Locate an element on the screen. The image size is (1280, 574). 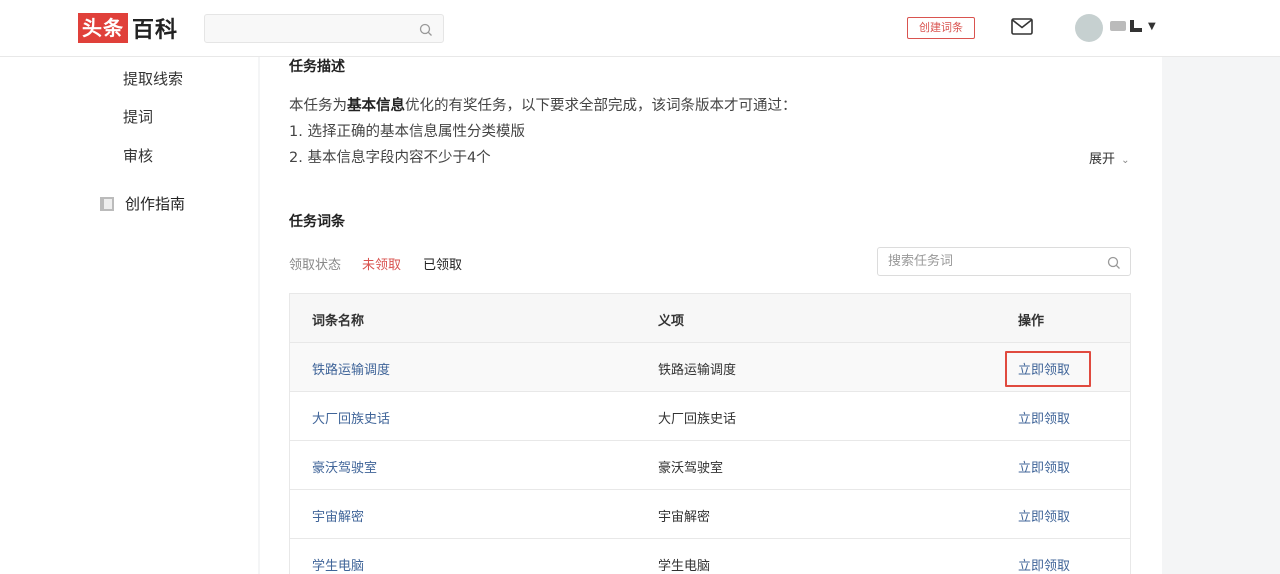
table-row: 宇宙解密 宇宙解密 立即领取 is located at coordinates (710, 514).